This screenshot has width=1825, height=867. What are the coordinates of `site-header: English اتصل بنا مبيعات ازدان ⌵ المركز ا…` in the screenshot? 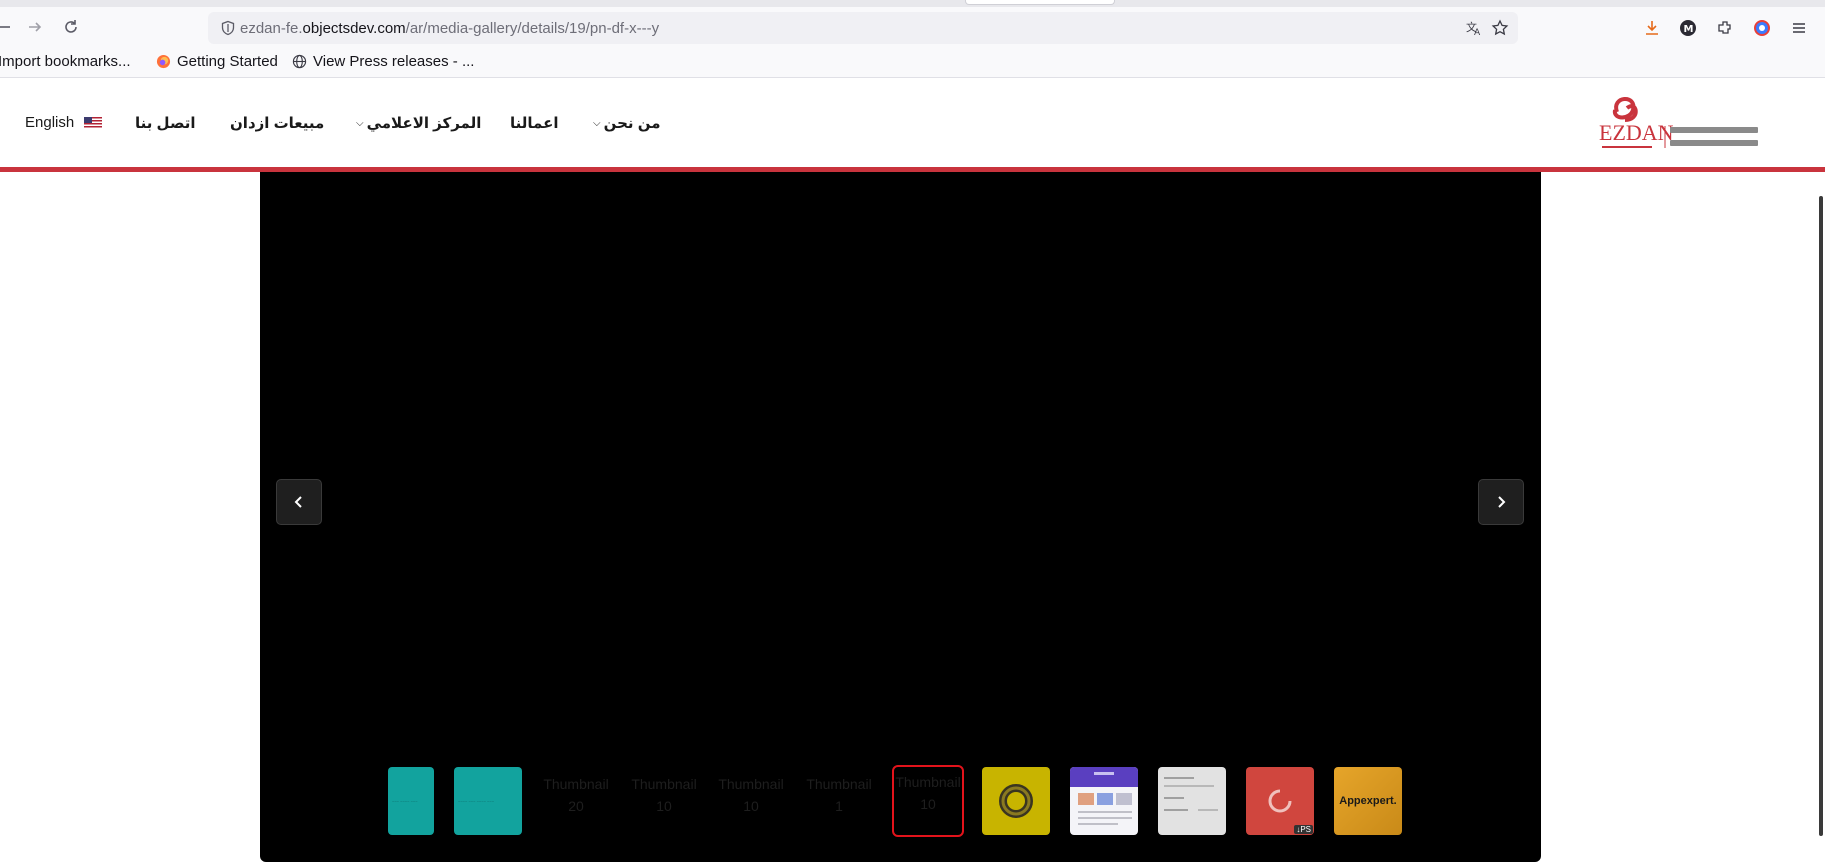 It's located at (912, 125).